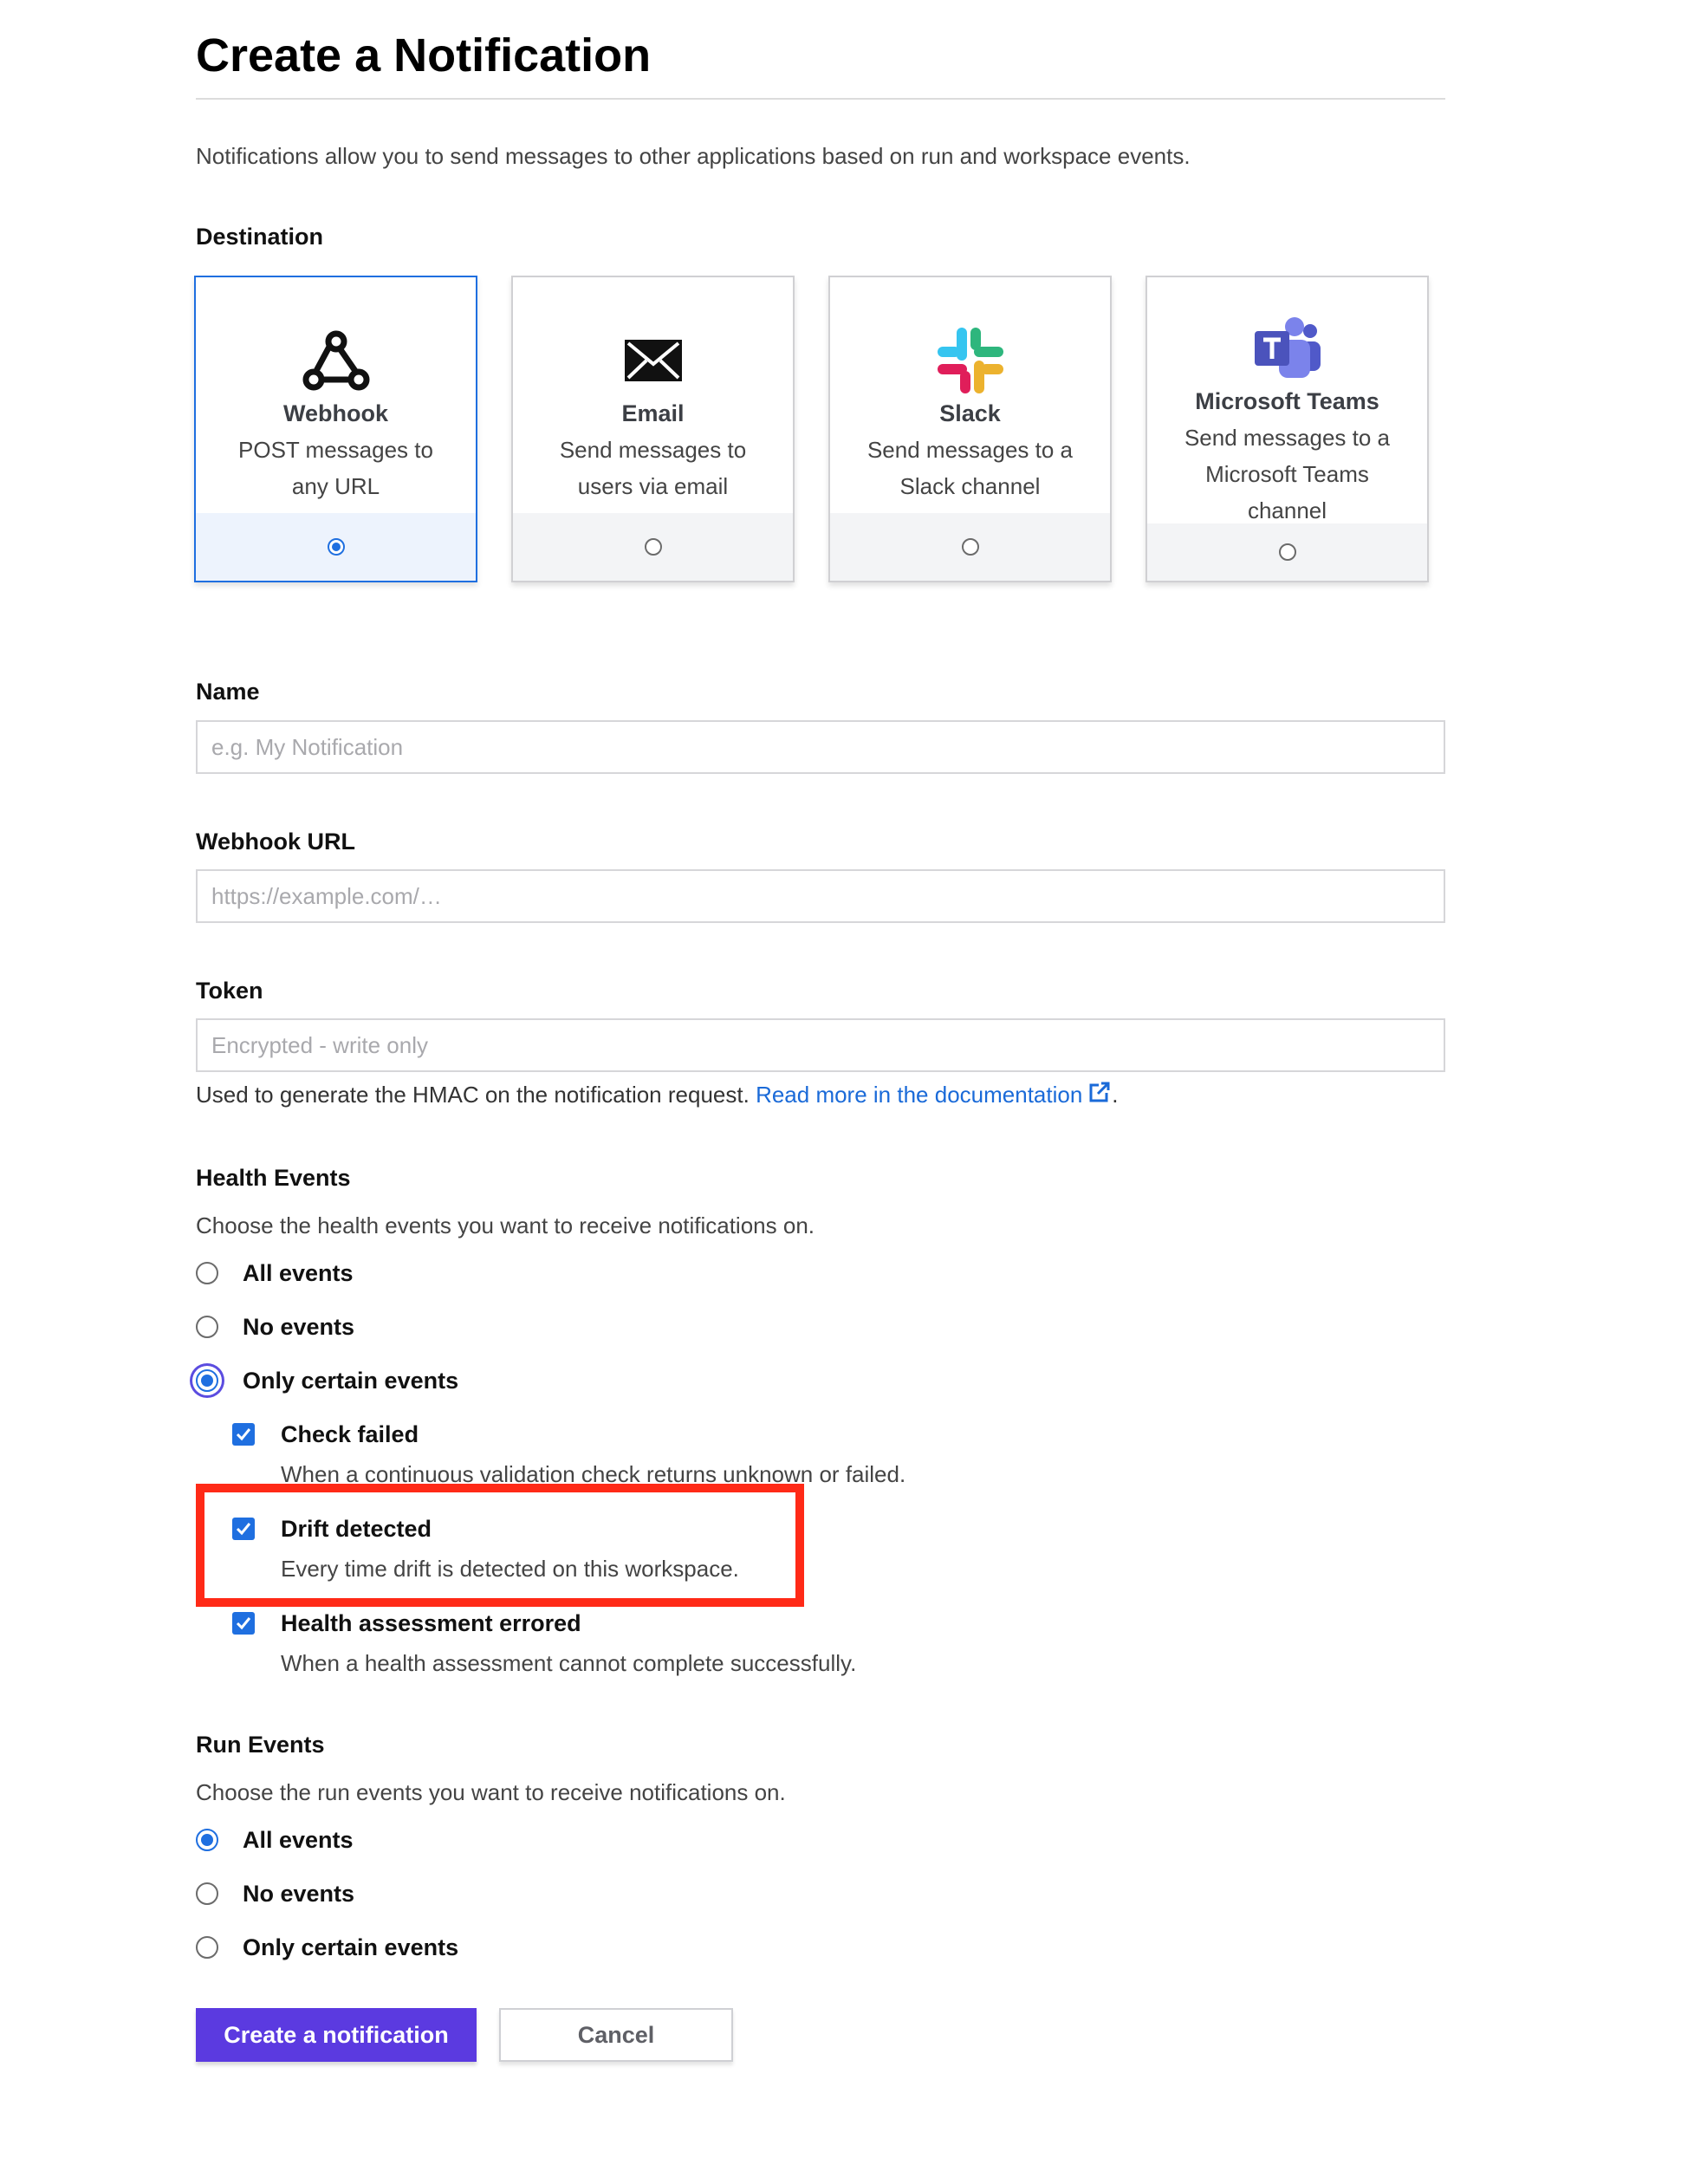 Image resolution: width=1681 pixels, height=2184 pixels. What do you see at coordinates (335, 468) in the screenshot?
I see `card-description: POST messages to any URL` at bounding box center [335, 468].